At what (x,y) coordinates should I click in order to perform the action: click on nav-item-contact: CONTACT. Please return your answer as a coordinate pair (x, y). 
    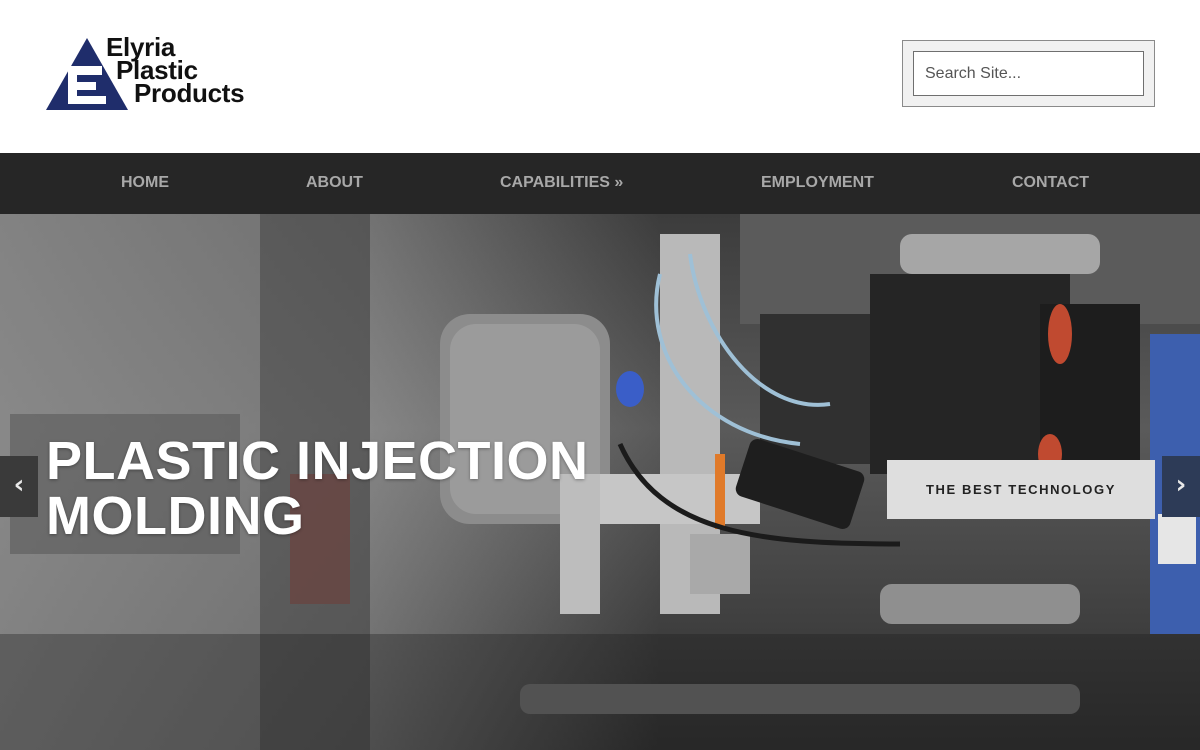
    Looking at the image, I should click on (1050, 183).